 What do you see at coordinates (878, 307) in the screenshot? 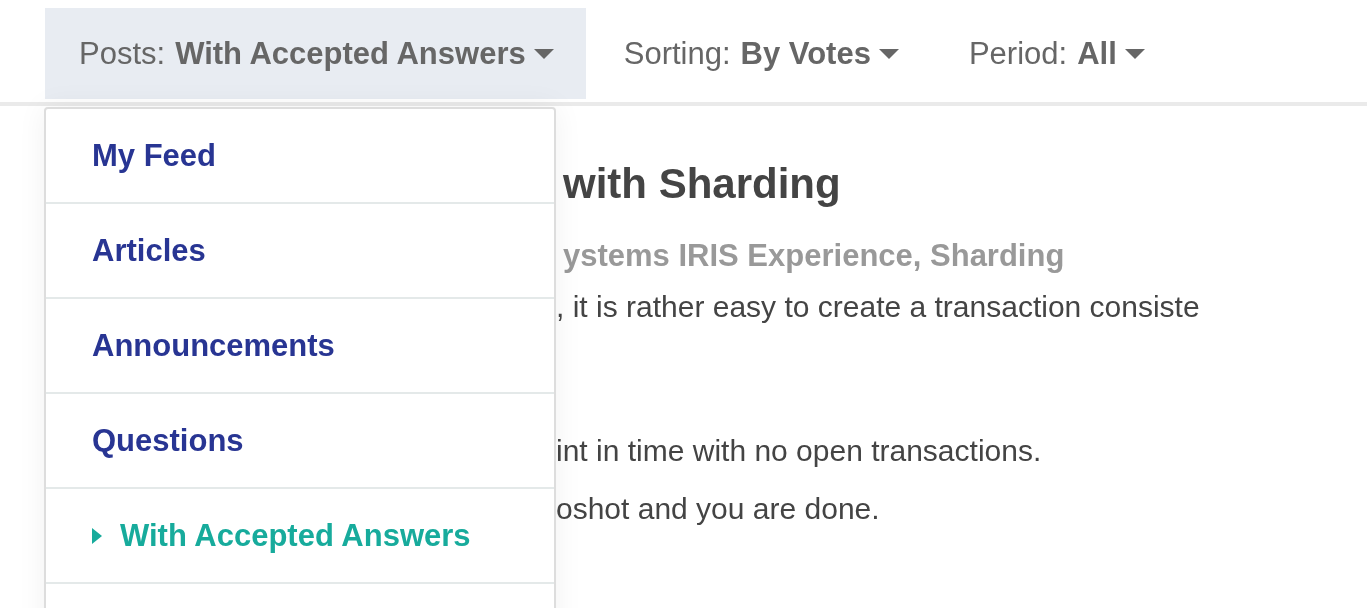
I see `post-text: , it is rather easy to create a transaction consiste` at bounding box center [878, 307].